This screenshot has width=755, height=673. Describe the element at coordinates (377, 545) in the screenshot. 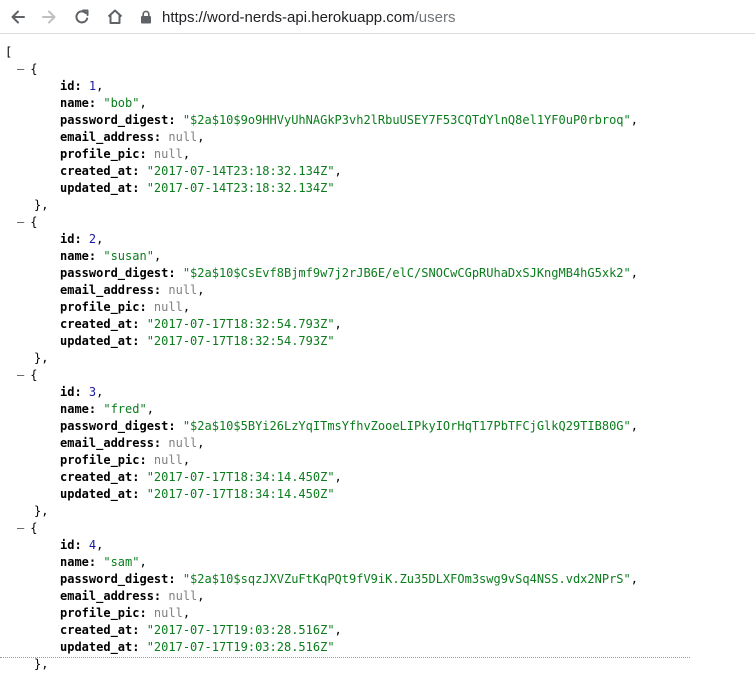

I see `property-line: id: 4,` at that location.